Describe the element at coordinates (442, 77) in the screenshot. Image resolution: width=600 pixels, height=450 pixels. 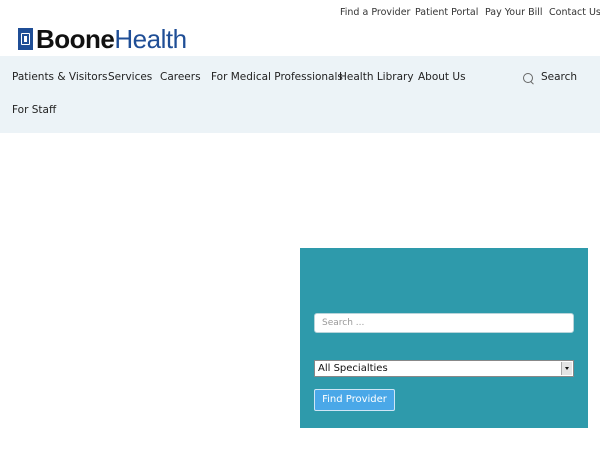
I see `nav-item-about-us: About Us` at that location.